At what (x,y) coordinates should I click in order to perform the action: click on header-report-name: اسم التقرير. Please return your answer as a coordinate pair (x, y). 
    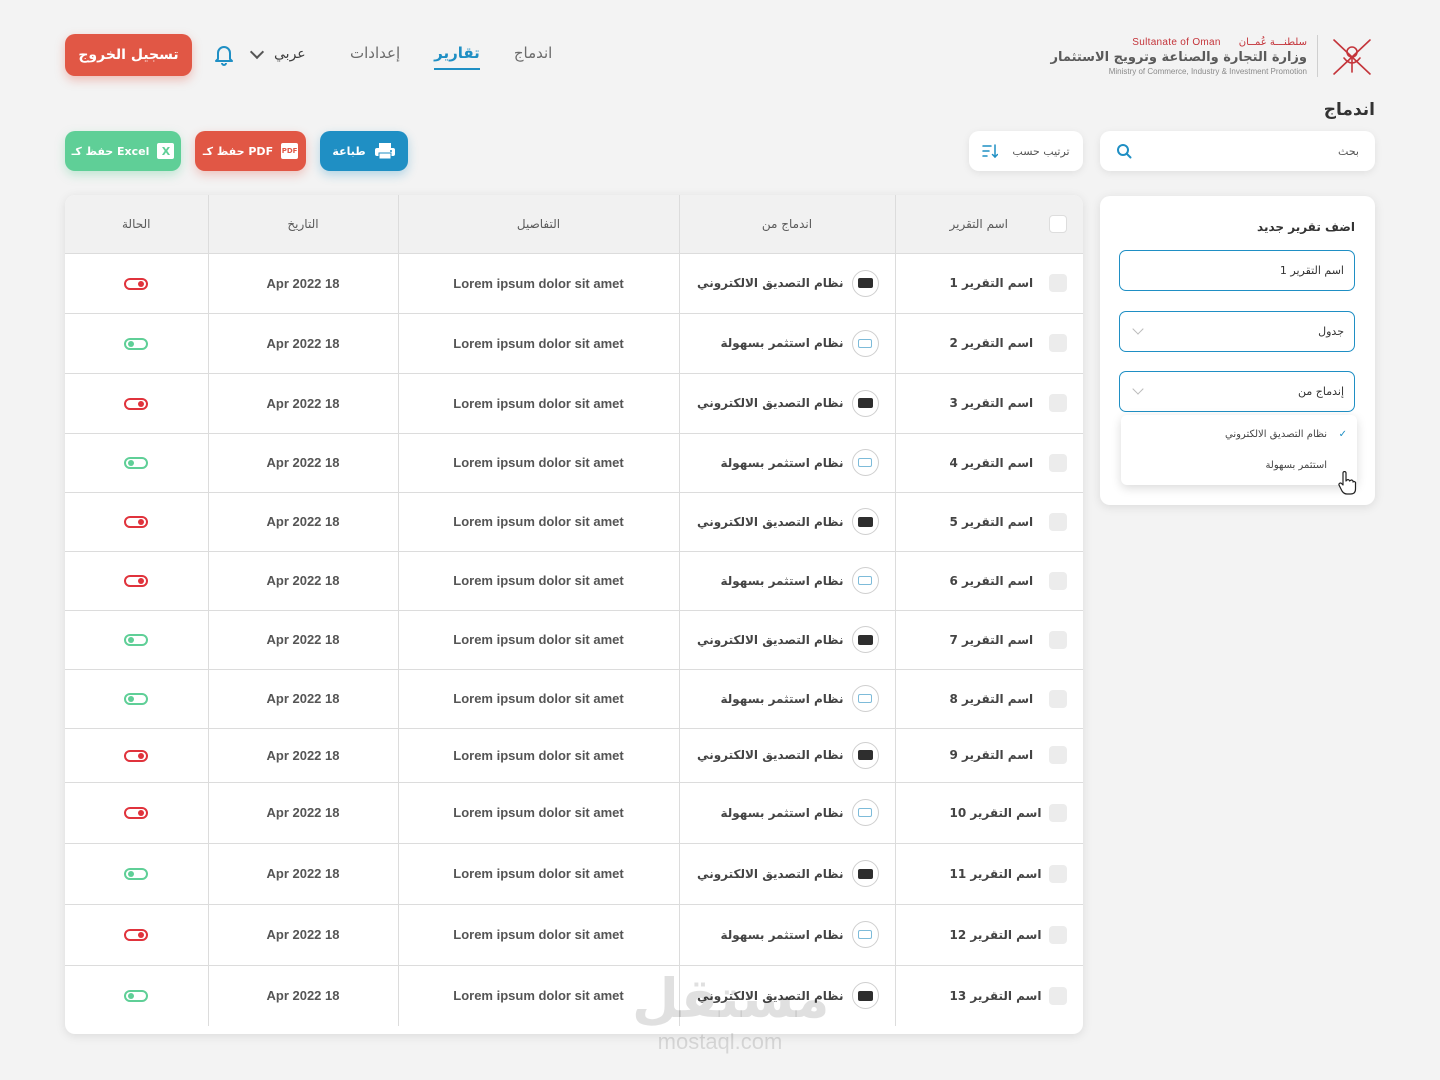
    Looking at the image, I should click on (988, 224).